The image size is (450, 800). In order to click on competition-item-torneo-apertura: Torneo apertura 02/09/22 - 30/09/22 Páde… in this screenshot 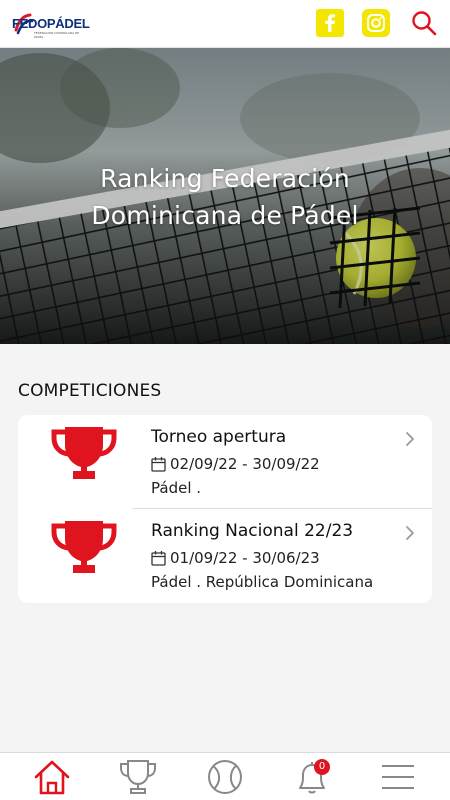, I will do `click(225, 462)`.